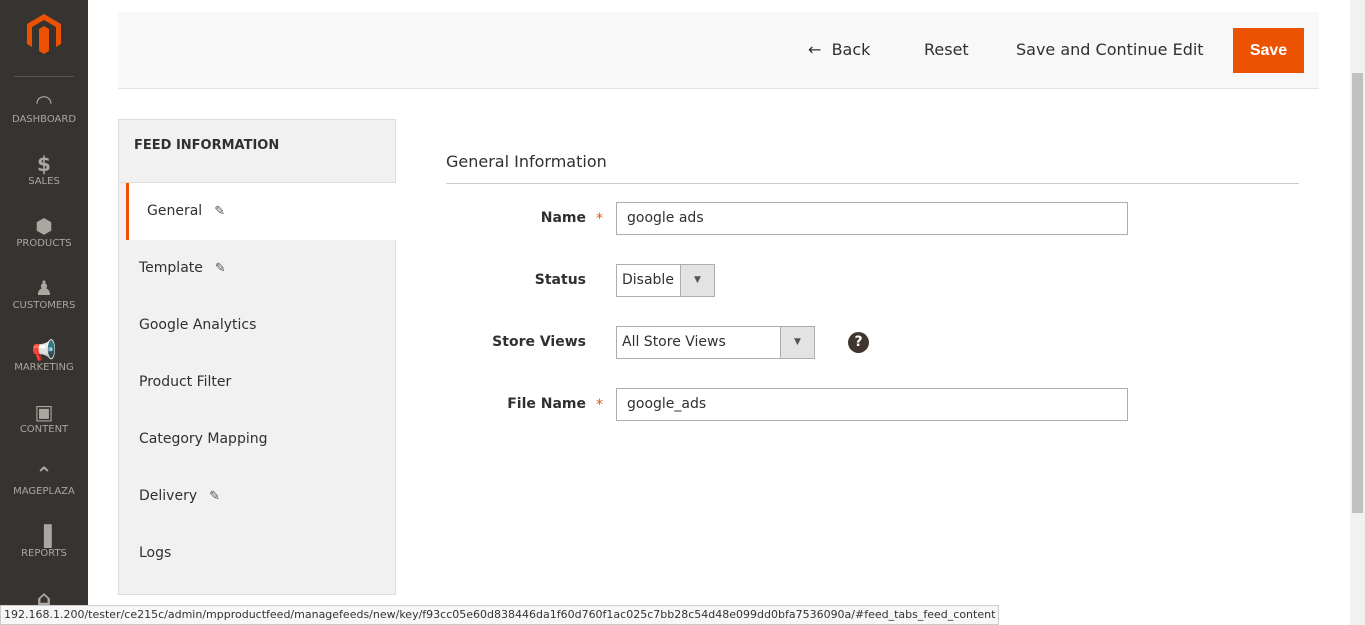  What do you see at coordinates (44, 367) in the screenshot?
I see `sidebar-item-label: MARKETING` at bounding box center [44, 367].